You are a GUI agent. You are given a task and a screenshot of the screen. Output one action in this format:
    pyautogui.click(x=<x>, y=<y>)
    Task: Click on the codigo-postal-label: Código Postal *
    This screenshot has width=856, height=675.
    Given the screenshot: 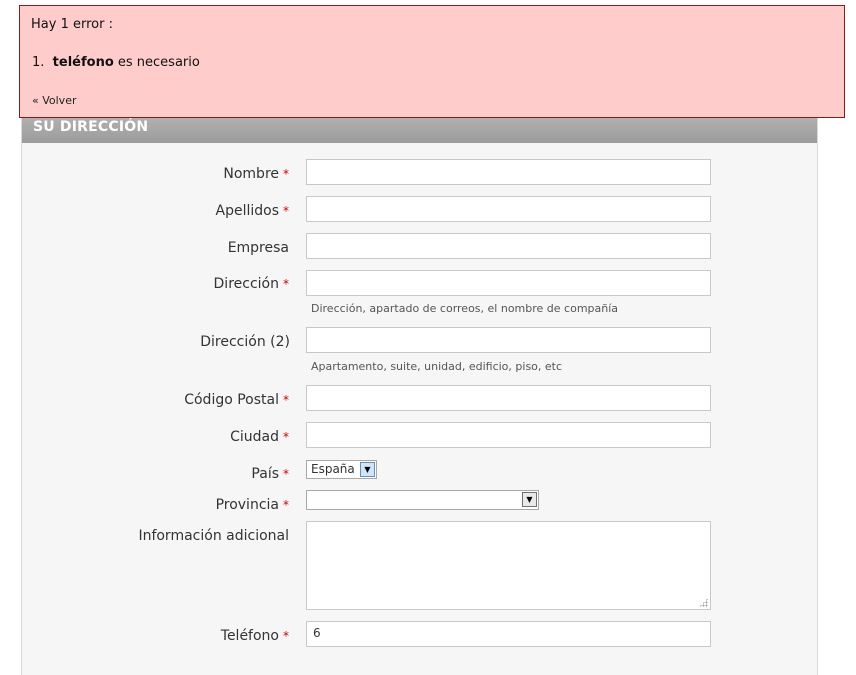 What is the action you would take?
    pyautogui.click(x=236, y=400)
    